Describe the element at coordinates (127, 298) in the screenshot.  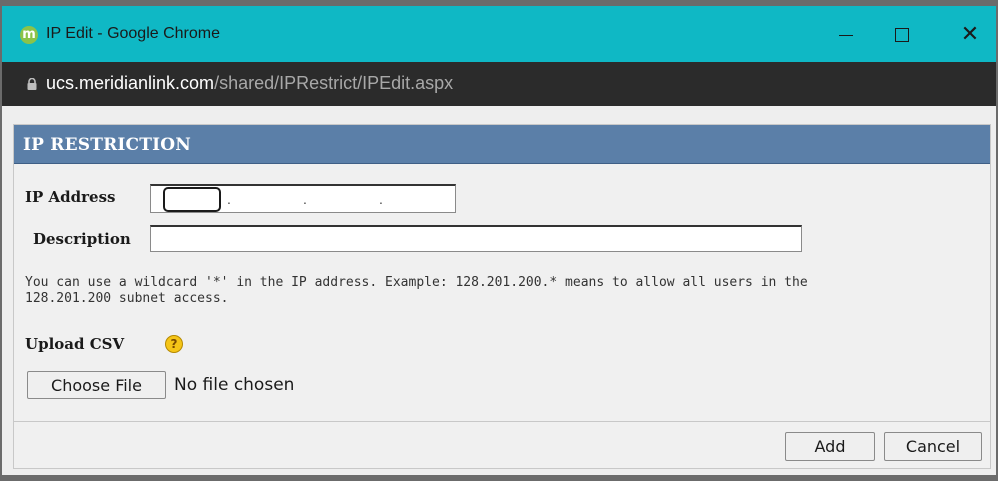
I see `hint-line-2: 128.201.200 subnet access.` at that location.